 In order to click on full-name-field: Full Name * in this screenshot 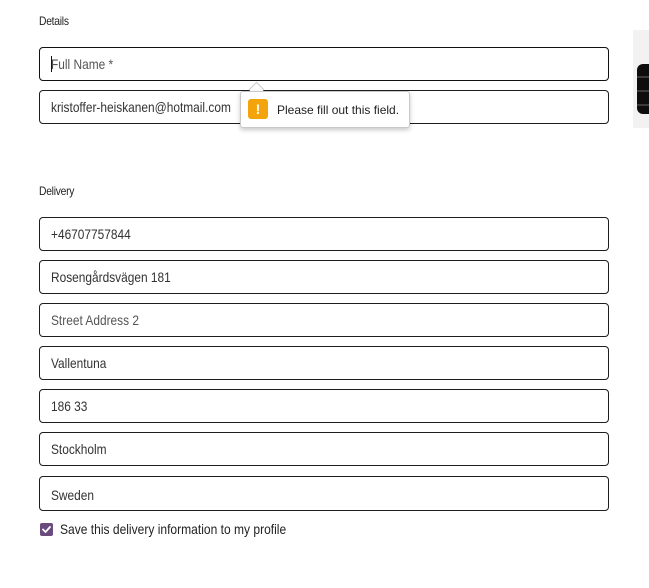, I will do `click(324, 64)`.